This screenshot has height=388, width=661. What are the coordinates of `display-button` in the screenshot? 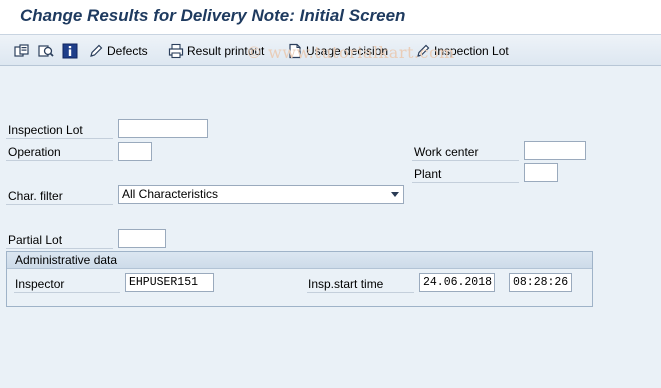 It's located at (47, 51).